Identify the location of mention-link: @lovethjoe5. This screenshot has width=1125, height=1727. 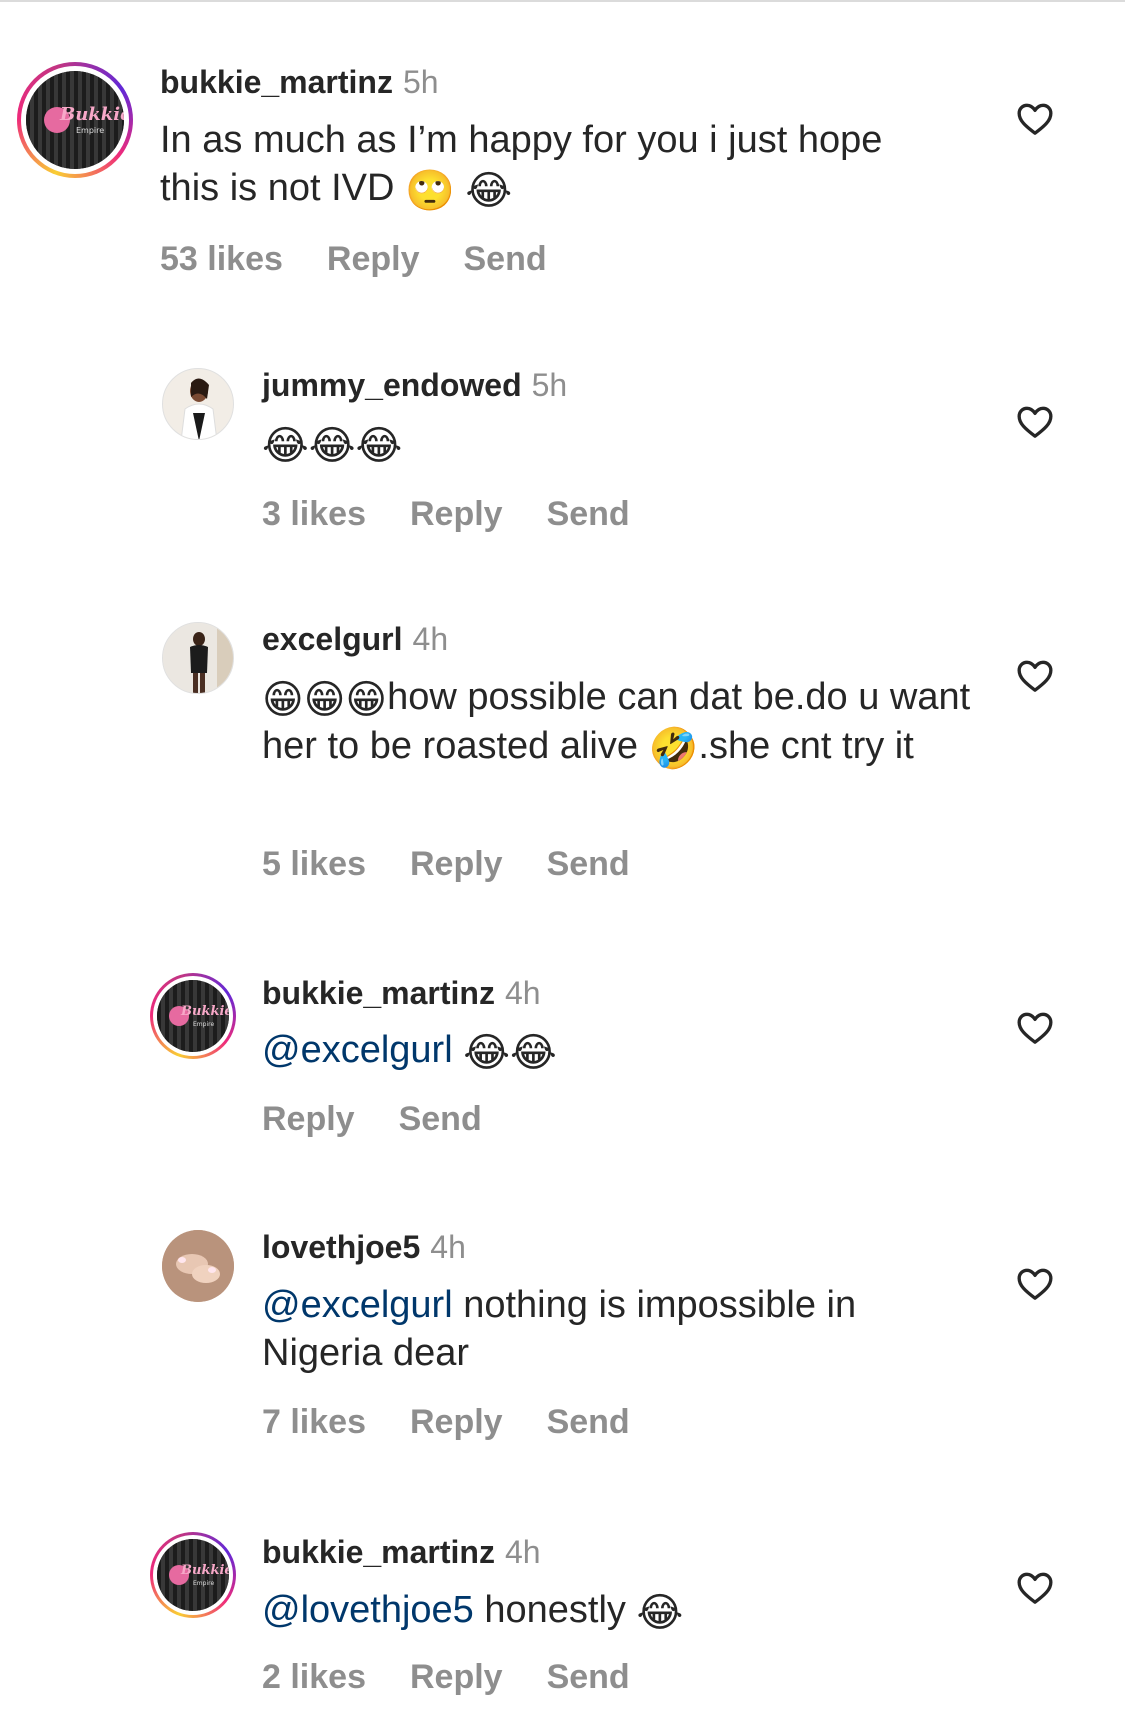
(368, 1610).